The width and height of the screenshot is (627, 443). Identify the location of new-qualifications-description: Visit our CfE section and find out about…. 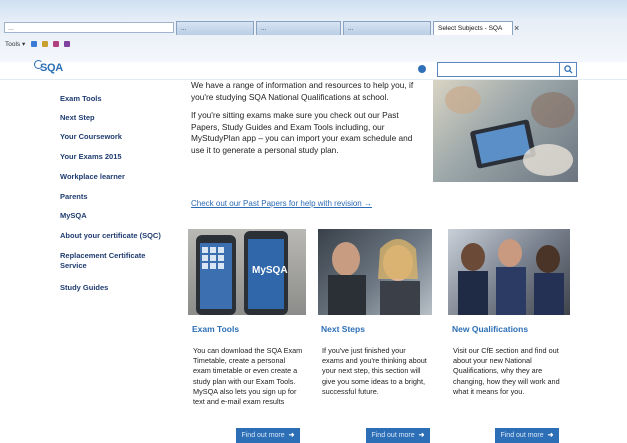
(506, 371).